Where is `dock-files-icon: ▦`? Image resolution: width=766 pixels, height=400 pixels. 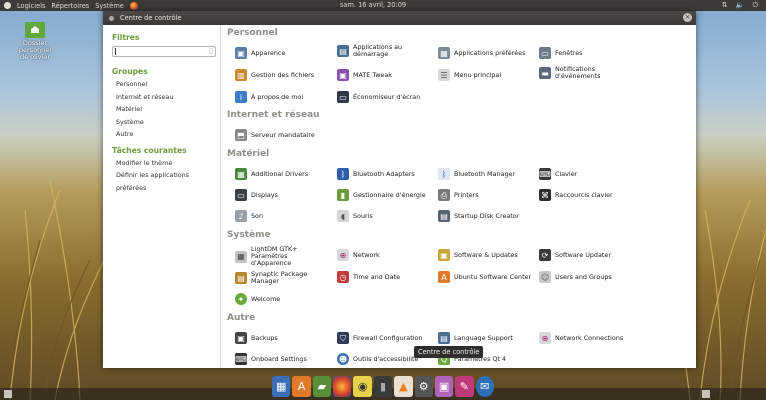
dock-files-icon: ▦ is located at coordinates (281, 386).